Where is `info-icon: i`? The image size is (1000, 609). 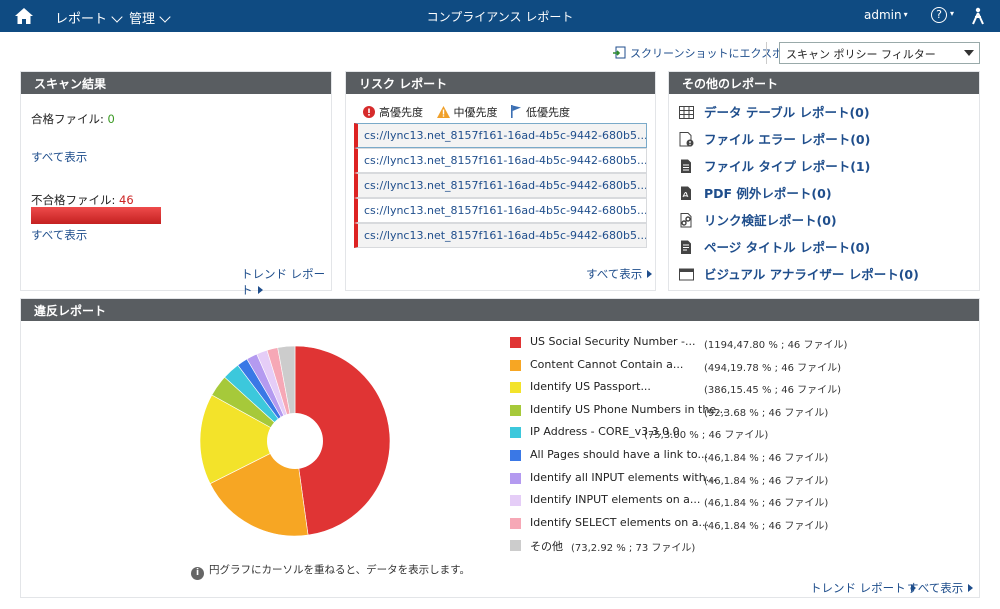 info-icon: i is located at coordinates (197, 573).